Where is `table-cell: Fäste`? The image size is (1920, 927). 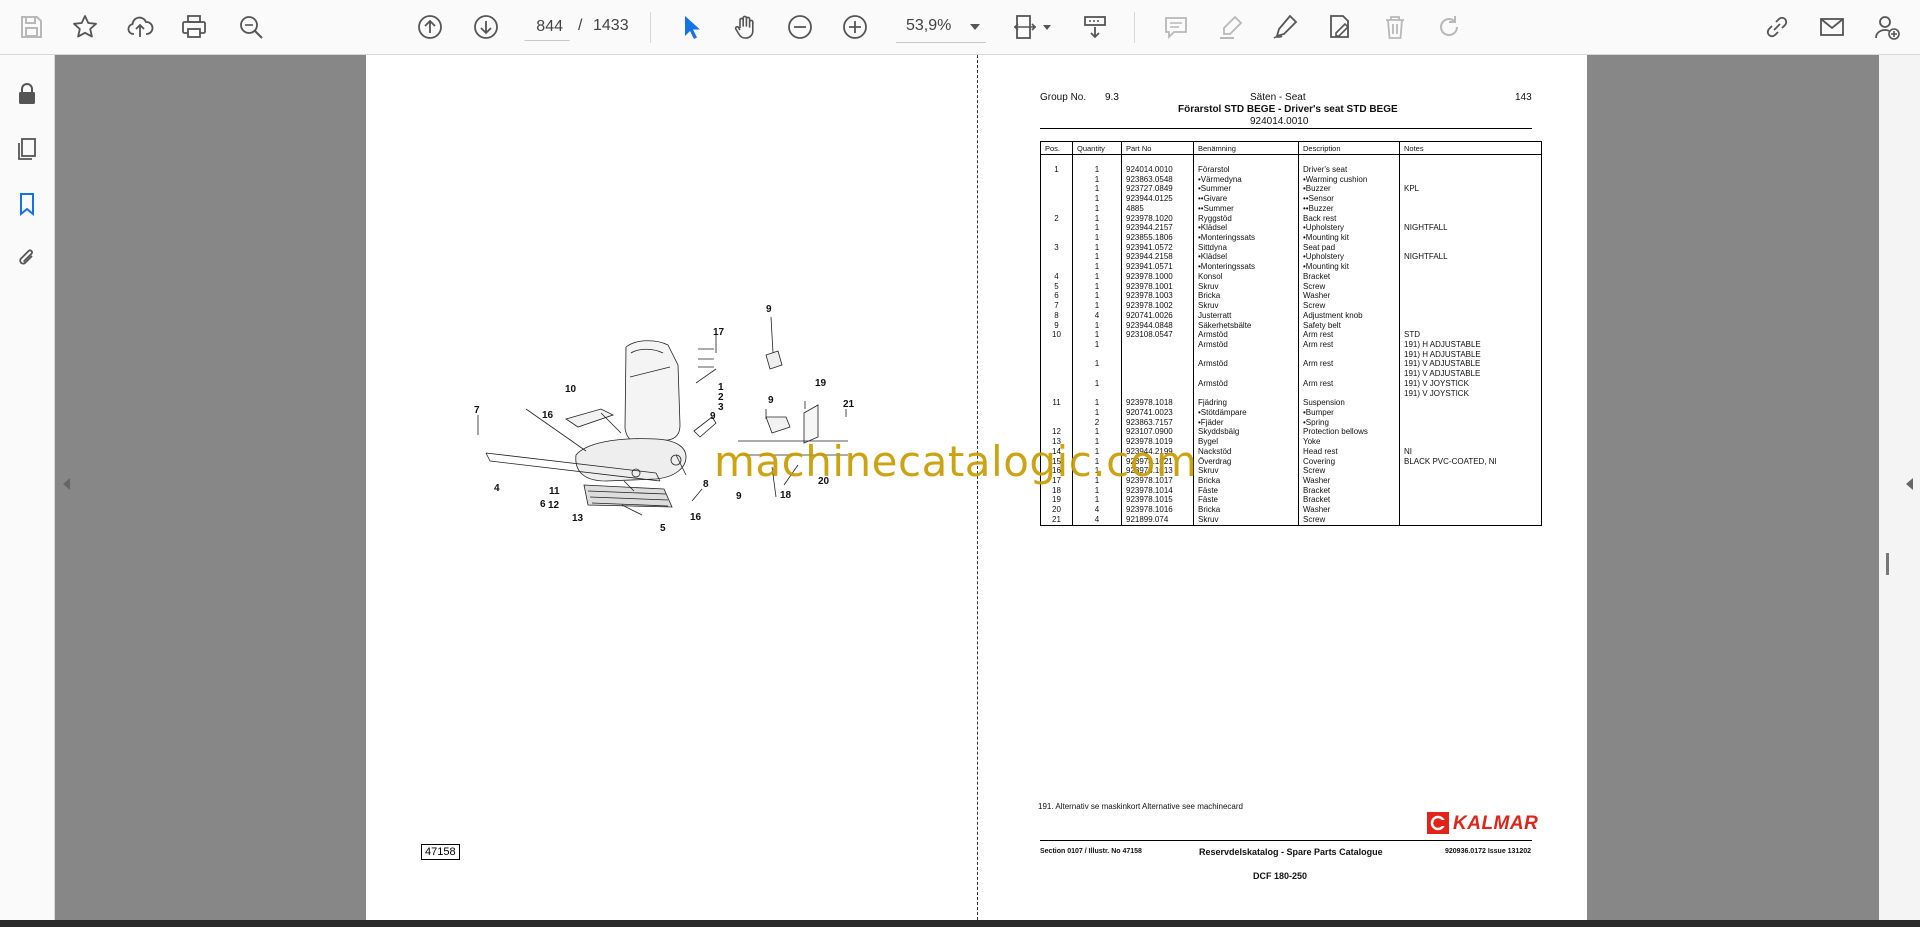 table-cell: Fäste is located at coordinates (1246, 490).